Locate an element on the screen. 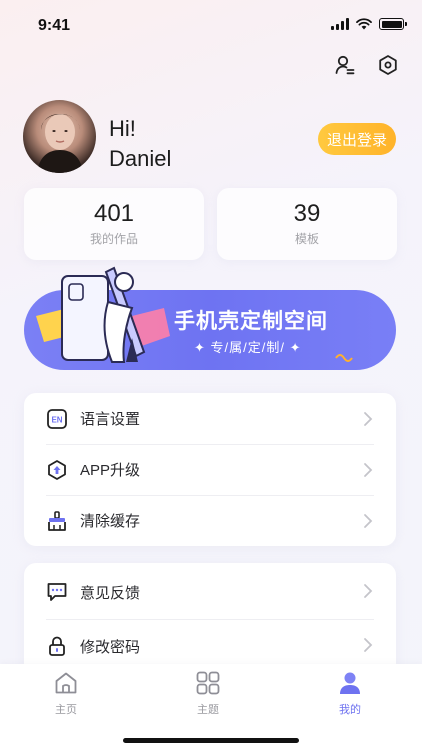 This screenshot has width=422, height=750. stat-value: 39 is located at coordinates (307, 213).